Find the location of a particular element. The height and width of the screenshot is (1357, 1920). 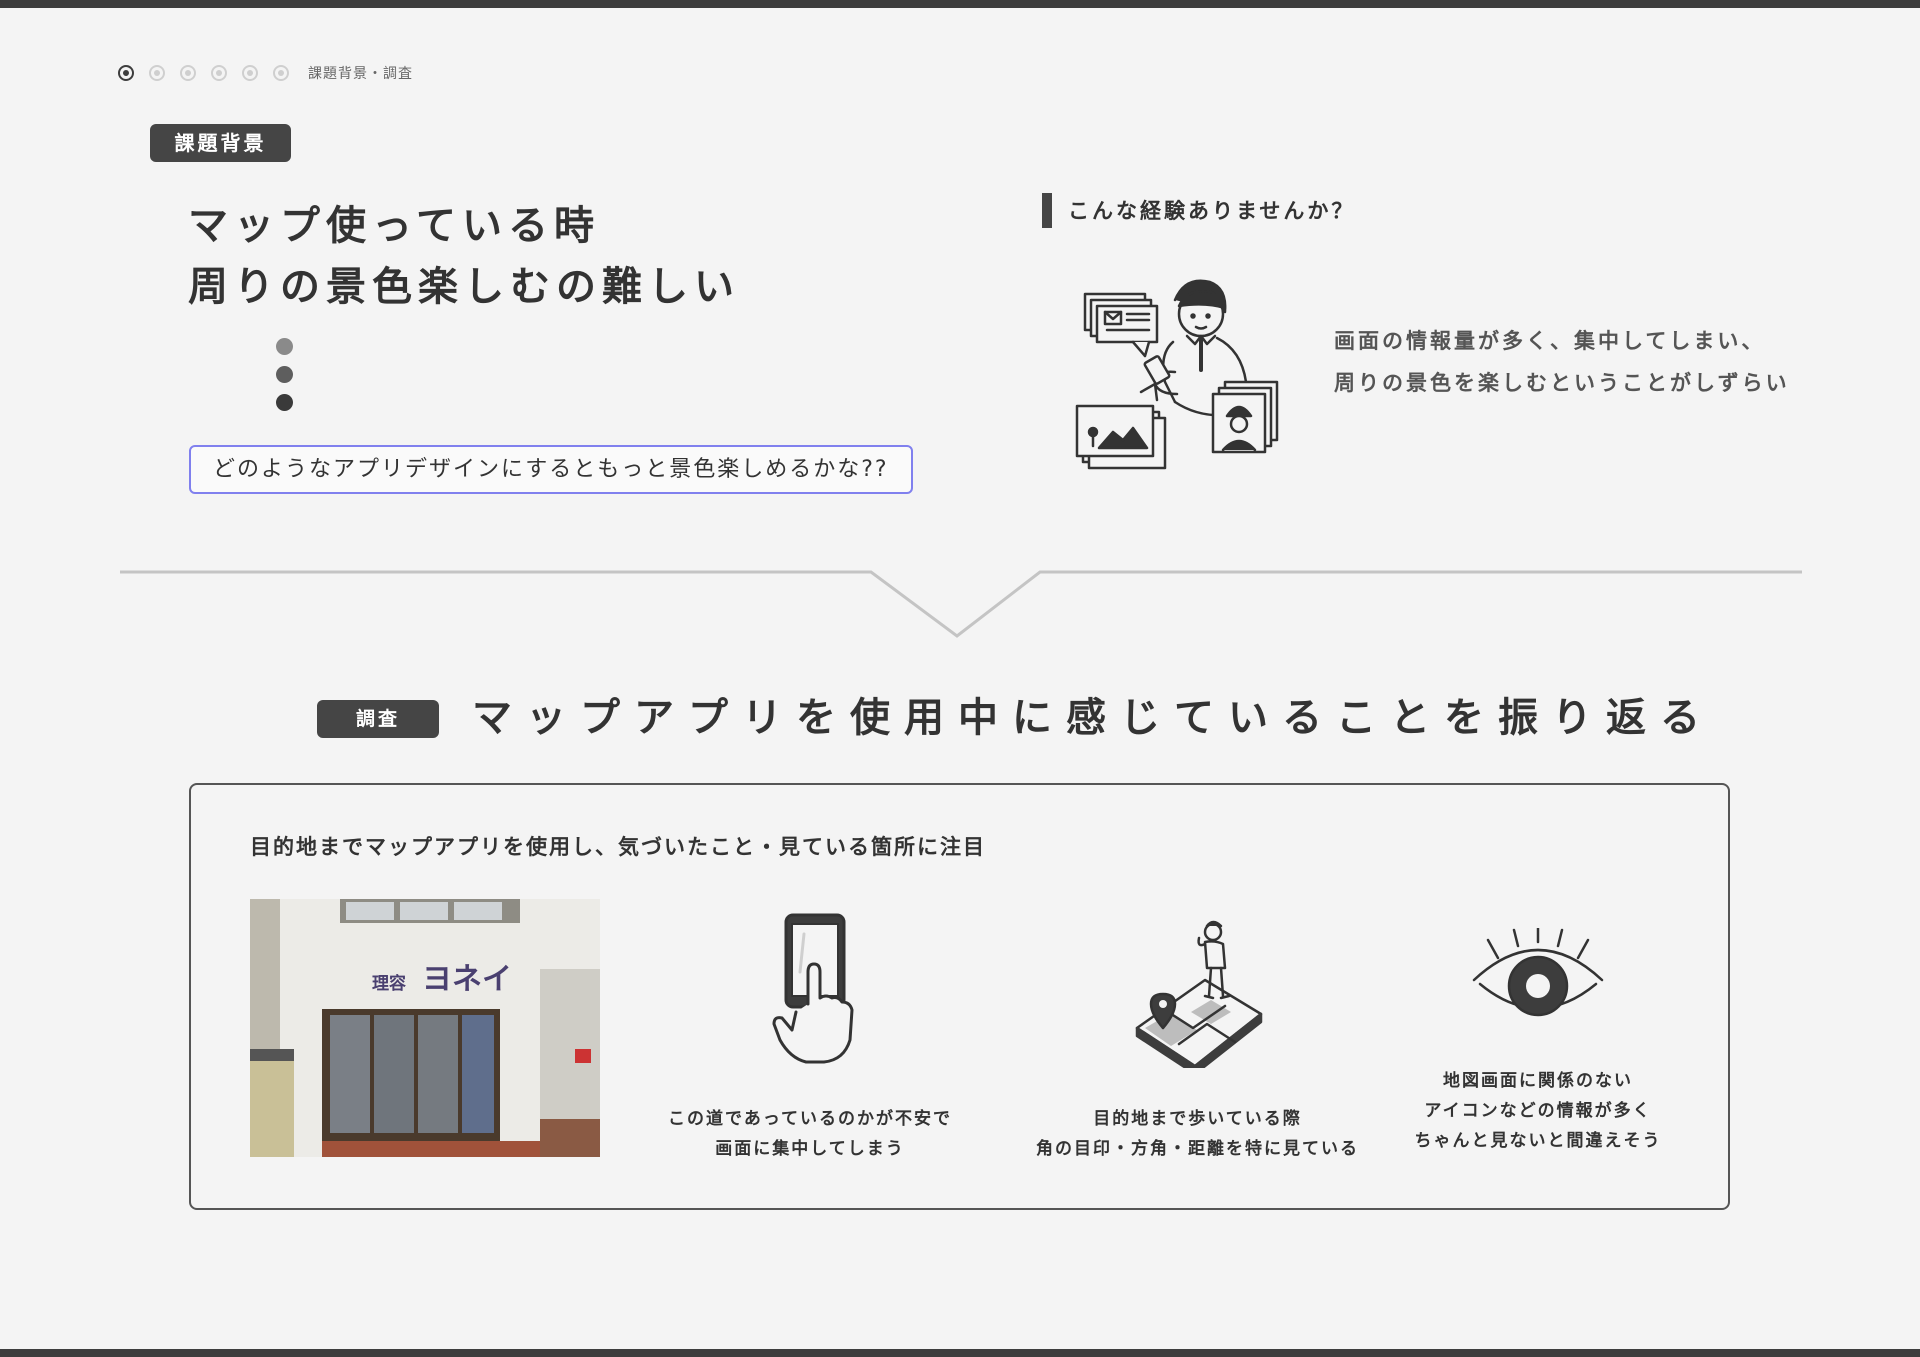

smartphone-tap-icon is located at coordinates (813, 988).